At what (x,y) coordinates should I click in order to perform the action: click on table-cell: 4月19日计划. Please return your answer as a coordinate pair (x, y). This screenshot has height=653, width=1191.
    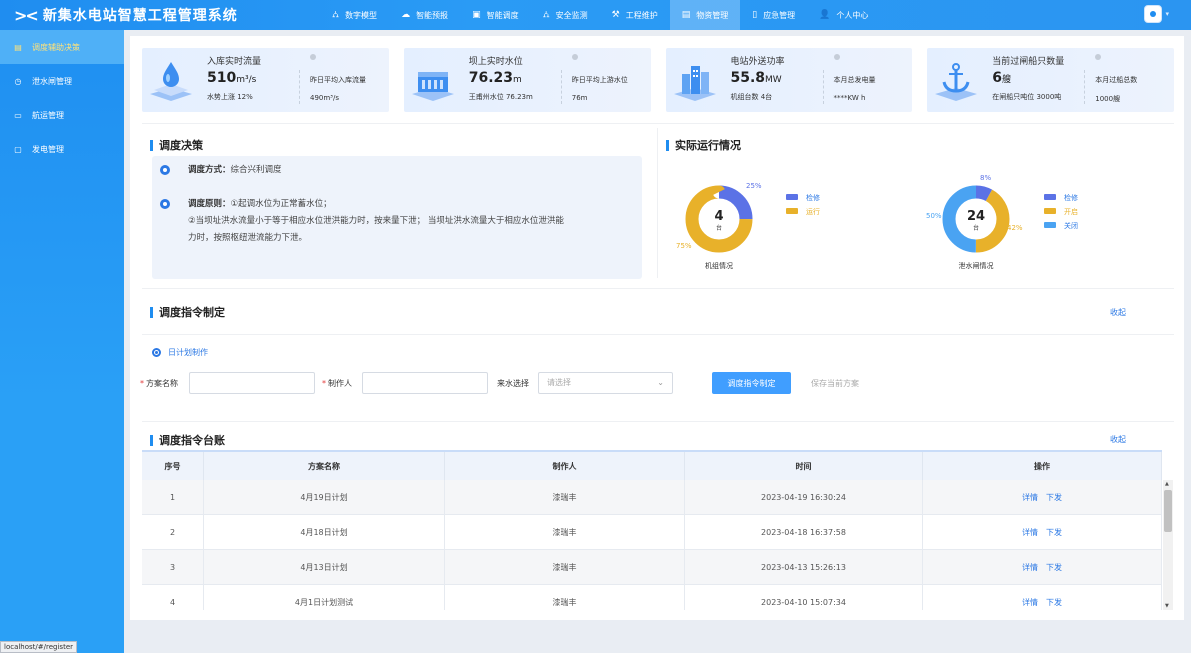
    Looking at the image, I should click on (324, 497).